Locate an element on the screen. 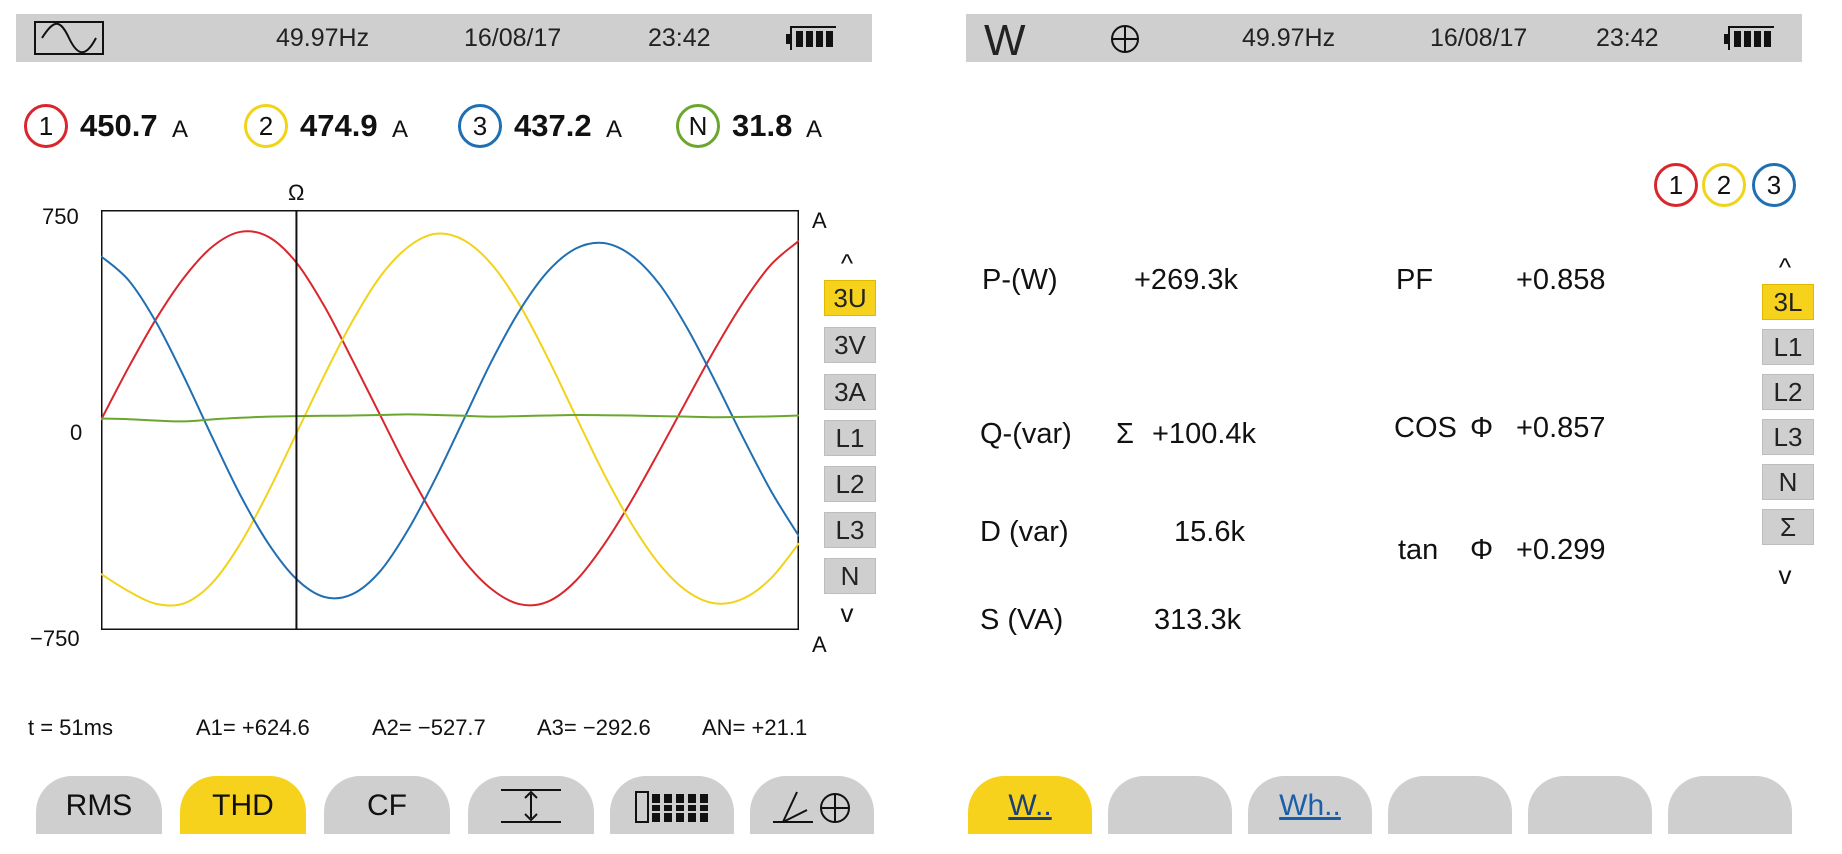  tab-cf: CF is located at coordinates (387, 805).